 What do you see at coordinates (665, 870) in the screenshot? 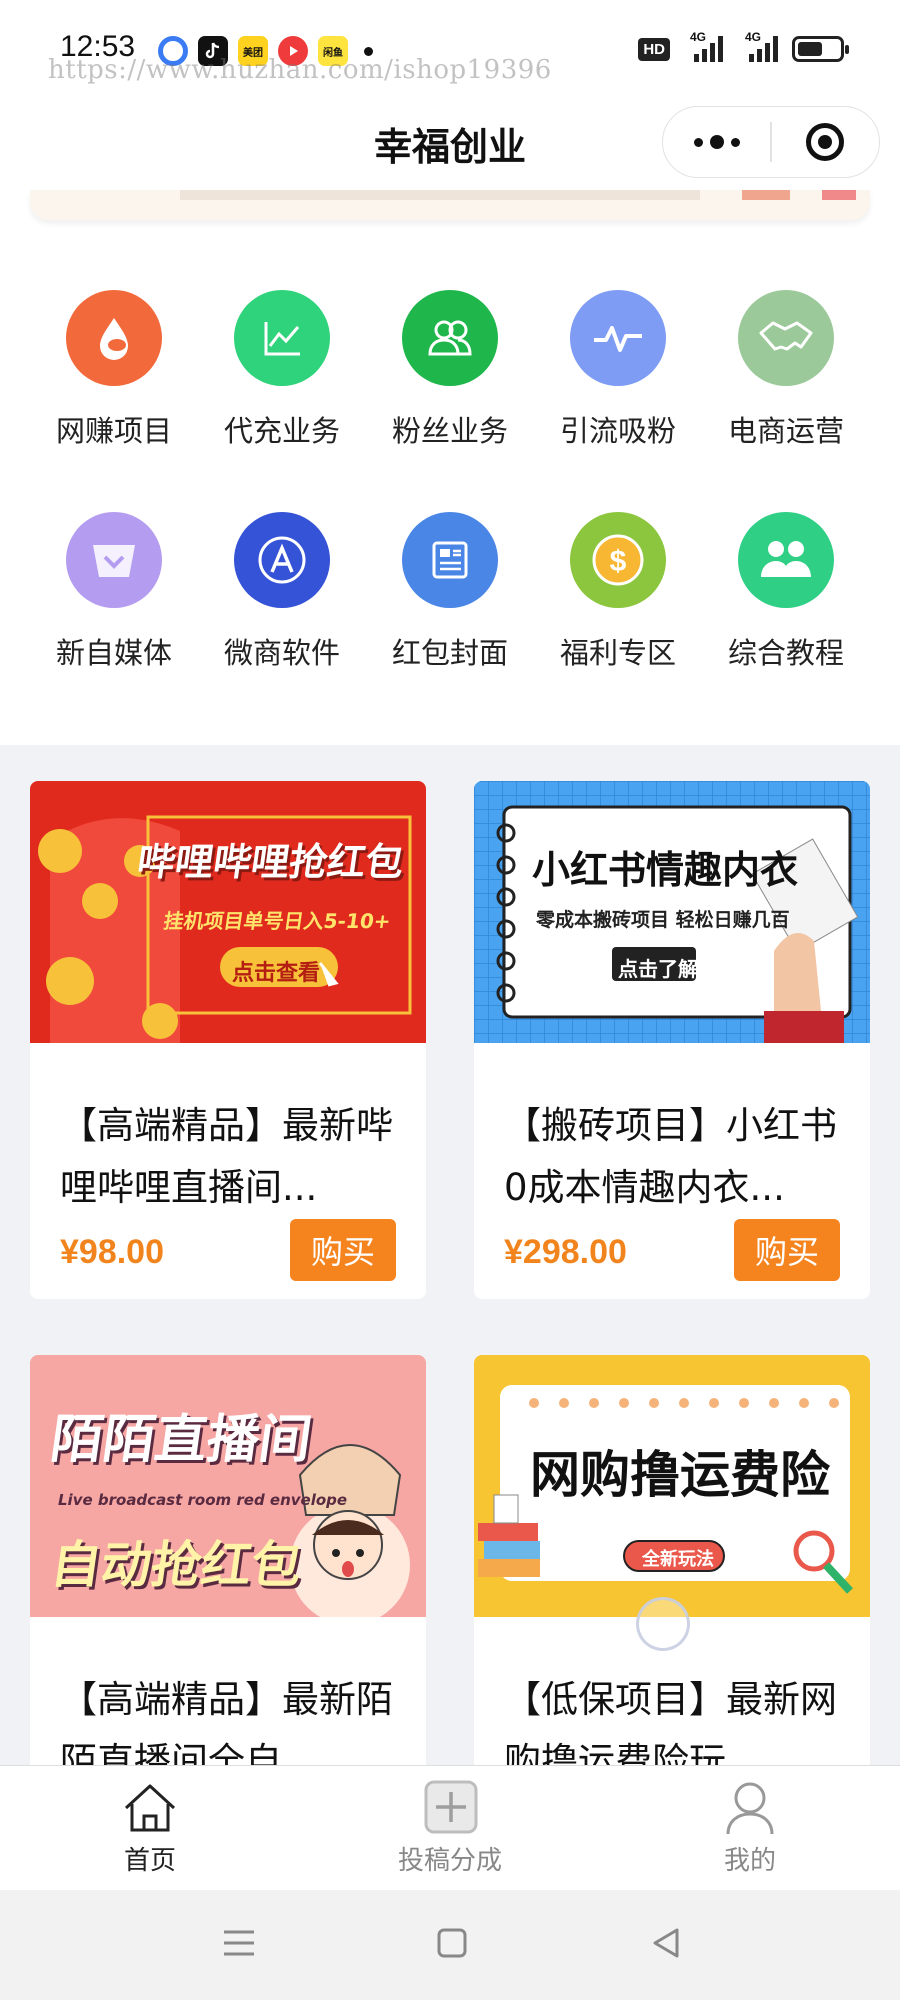
I see `poster-headline: 小红书情趣内衣` at bounding box center [665, 870].